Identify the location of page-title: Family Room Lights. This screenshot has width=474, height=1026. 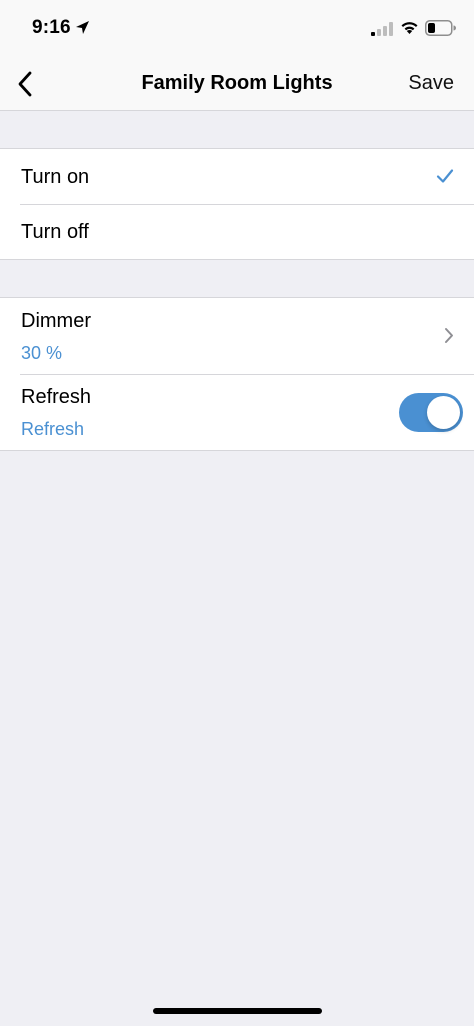
(237, 83).